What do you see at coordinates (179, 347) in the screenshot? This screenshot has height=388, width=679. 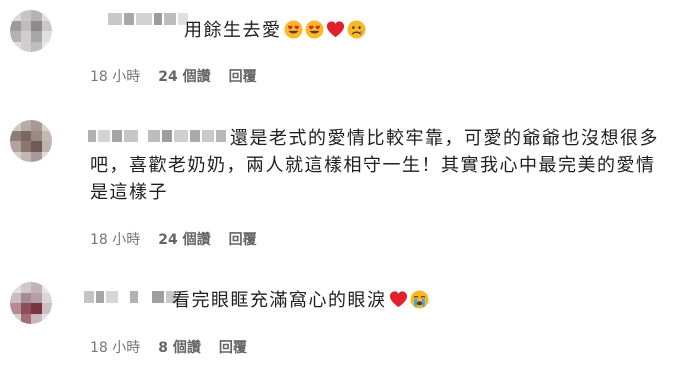 I see `like-count: 8 個讚` at bounding box center [179, 347].